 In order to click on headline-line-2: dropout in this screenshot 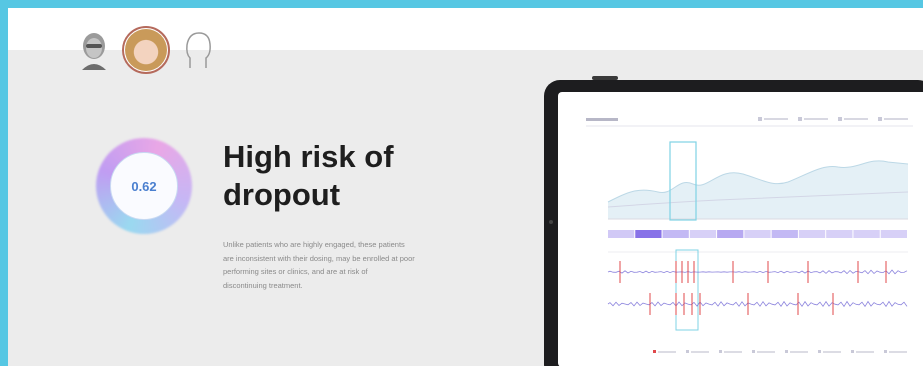, I will do `click(282, 194)`.